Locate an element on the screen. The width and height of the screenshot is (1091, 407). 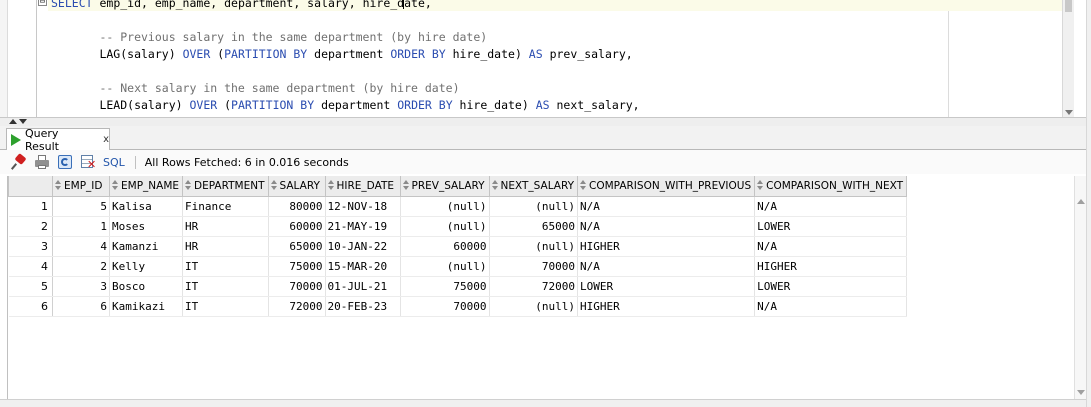
cell-salary: 75000 is located at coordinates (297, 266).